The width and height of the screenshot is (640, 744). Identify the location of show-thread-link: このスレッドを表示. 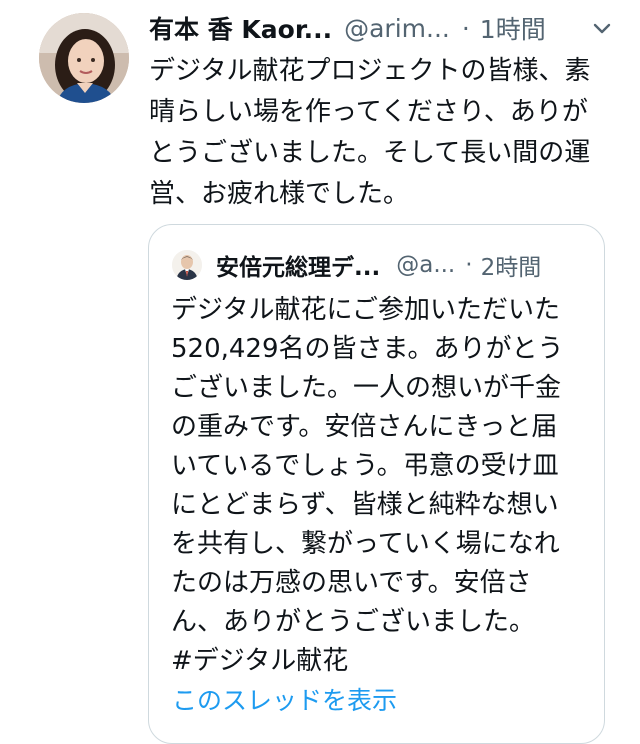
(284, 699).